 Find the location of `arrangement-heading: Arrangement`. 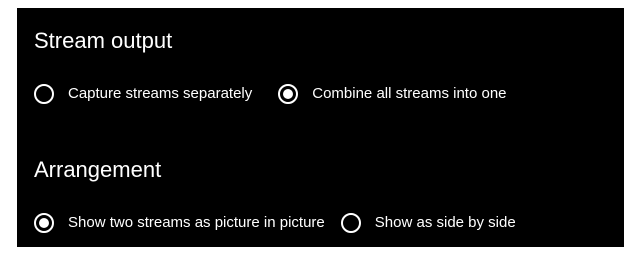

arrangement-heading: Arrangement is located at coordinates (98, 169).